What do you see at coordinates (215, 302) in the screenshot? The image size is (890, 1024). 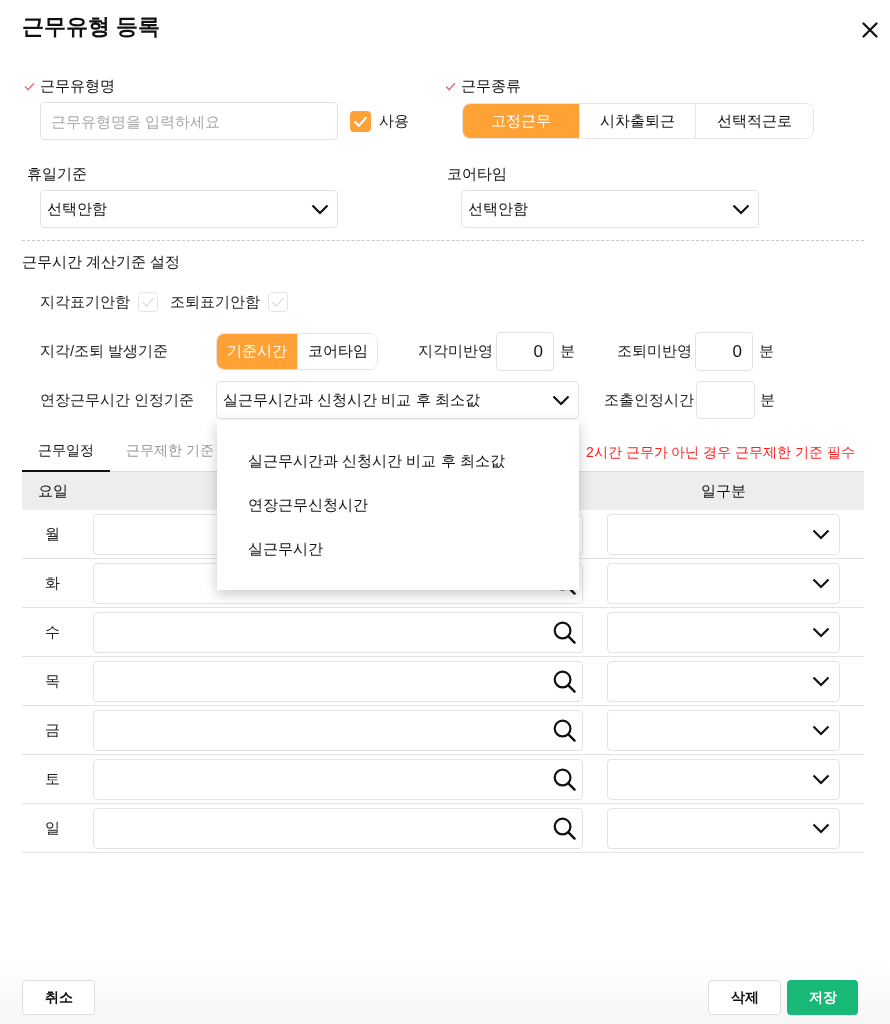 I see `checkbox-label: 조퇴표기안함` at bounding box center [215, 302].